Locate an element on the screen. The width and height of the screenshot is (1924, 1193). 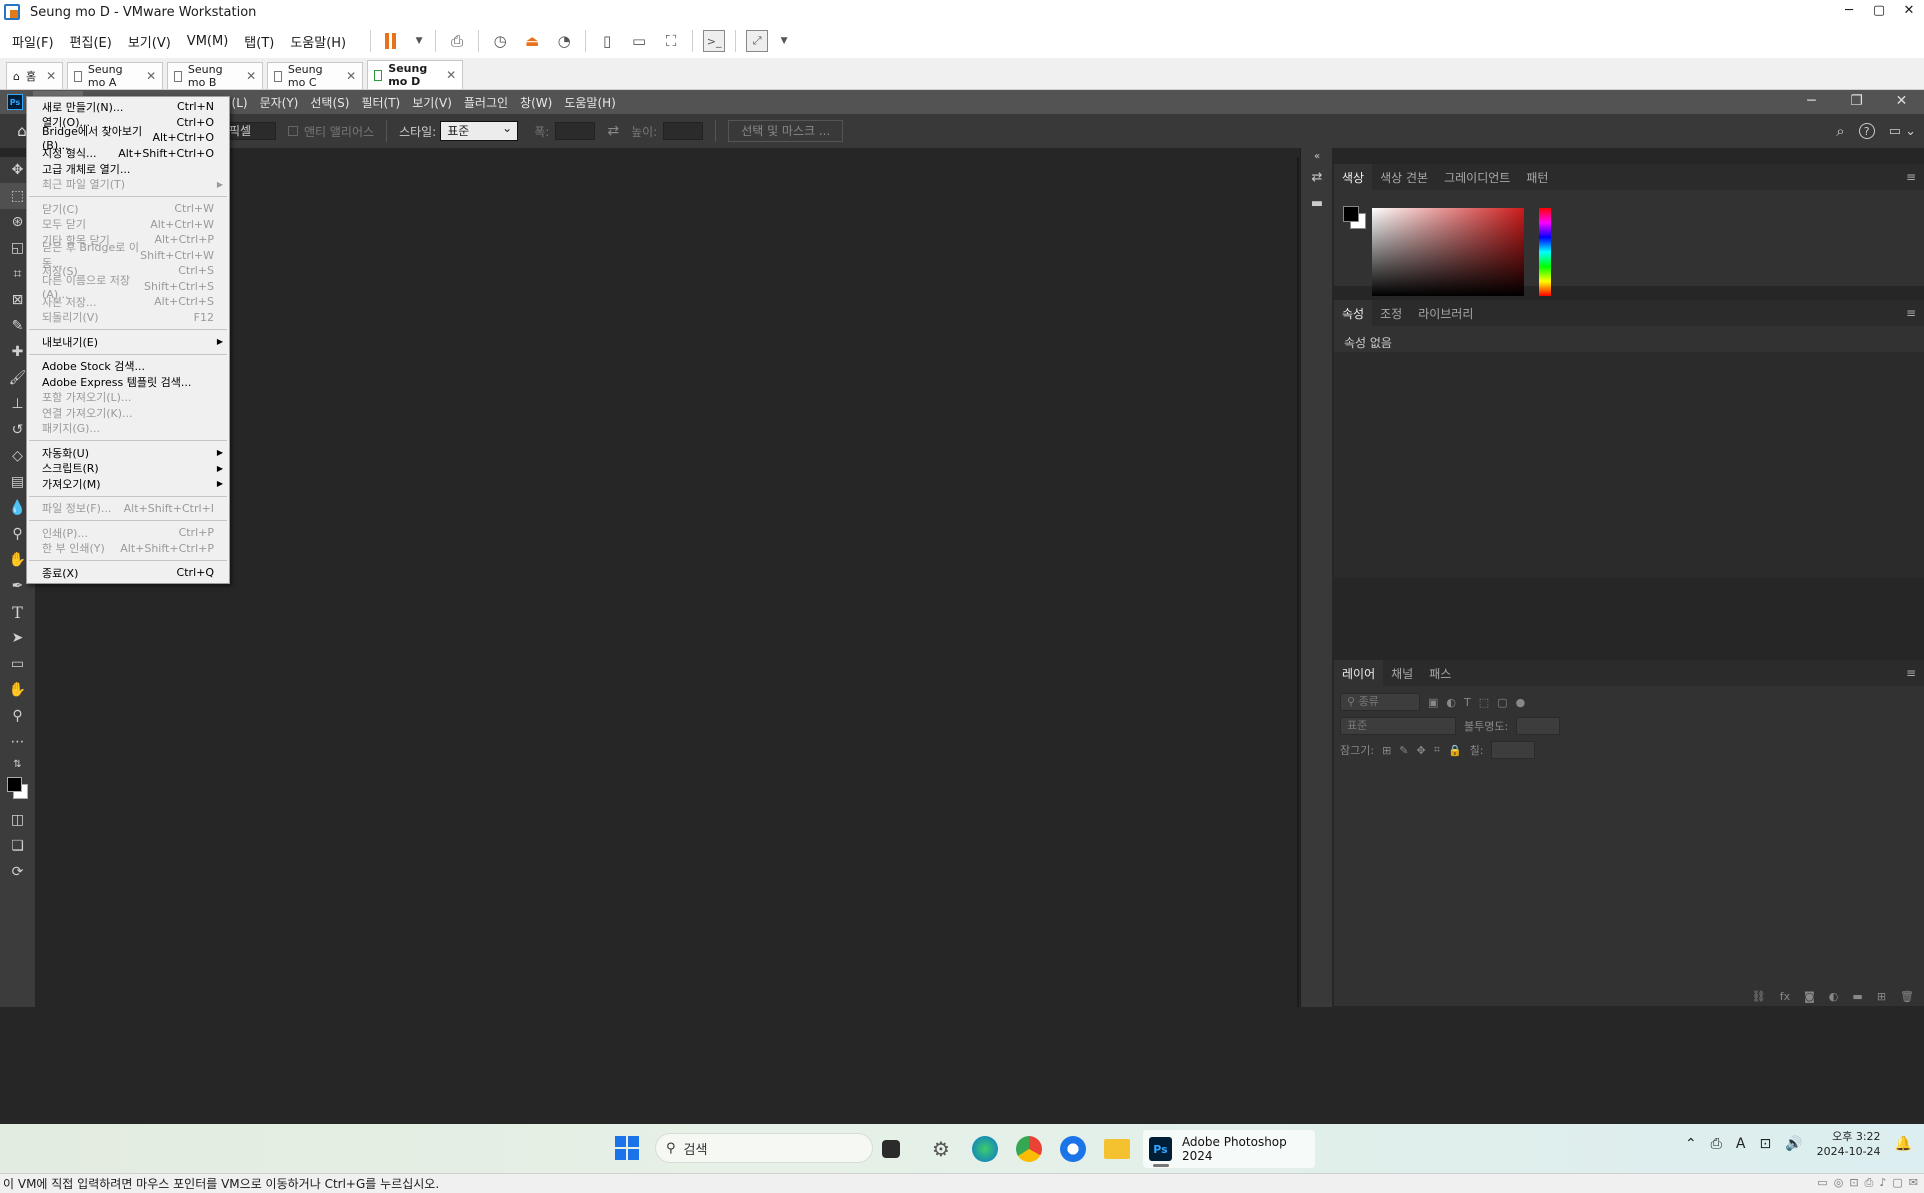
color-swatches is located at coordinates (17, 790).